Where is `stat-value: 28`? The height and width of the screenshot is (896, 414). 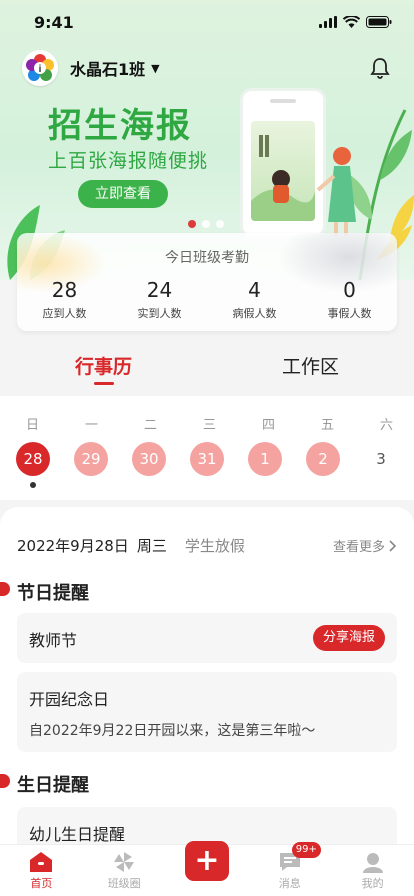 stat-value: 28 is located at coordinates (64, 290).